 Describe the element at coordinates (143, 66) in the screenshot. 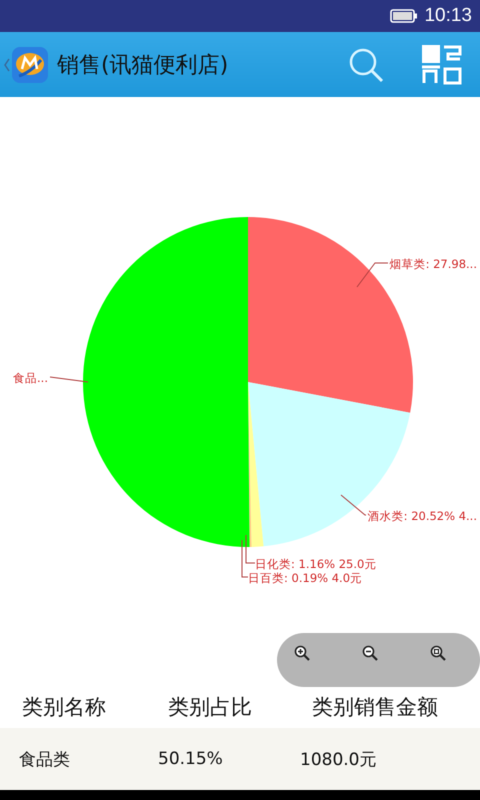

I see `page-title: 销售(讯猫便利店)` at that location.